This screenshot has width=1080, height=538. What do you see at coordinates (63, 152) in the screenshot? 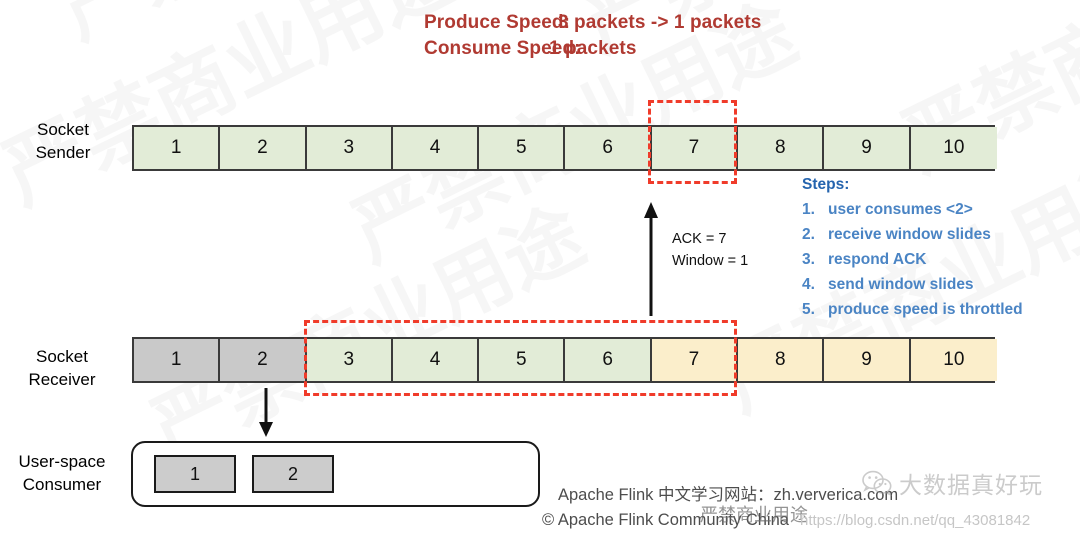
I see `socket-sender-label-line2: Sender` at bounding box center [63, 152].